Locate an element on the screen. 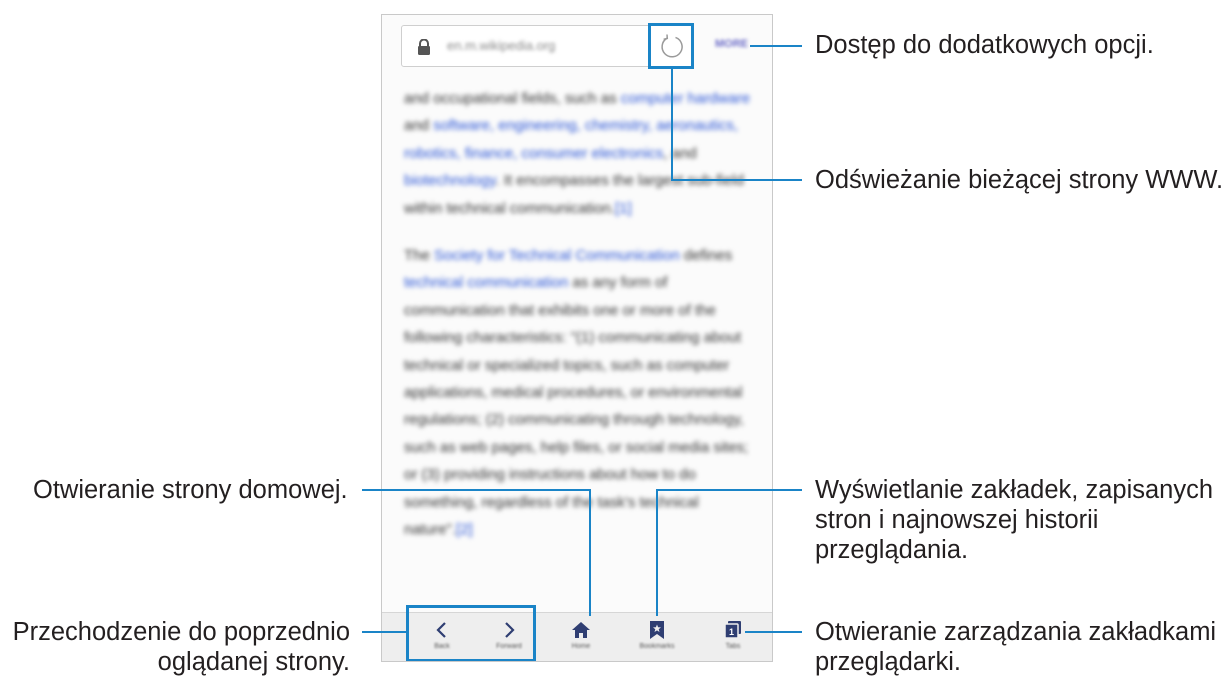 This screenshot has width=1227, height=677. callout-home: Otwieranie strony domowej. is located at coordinates (190, 490).